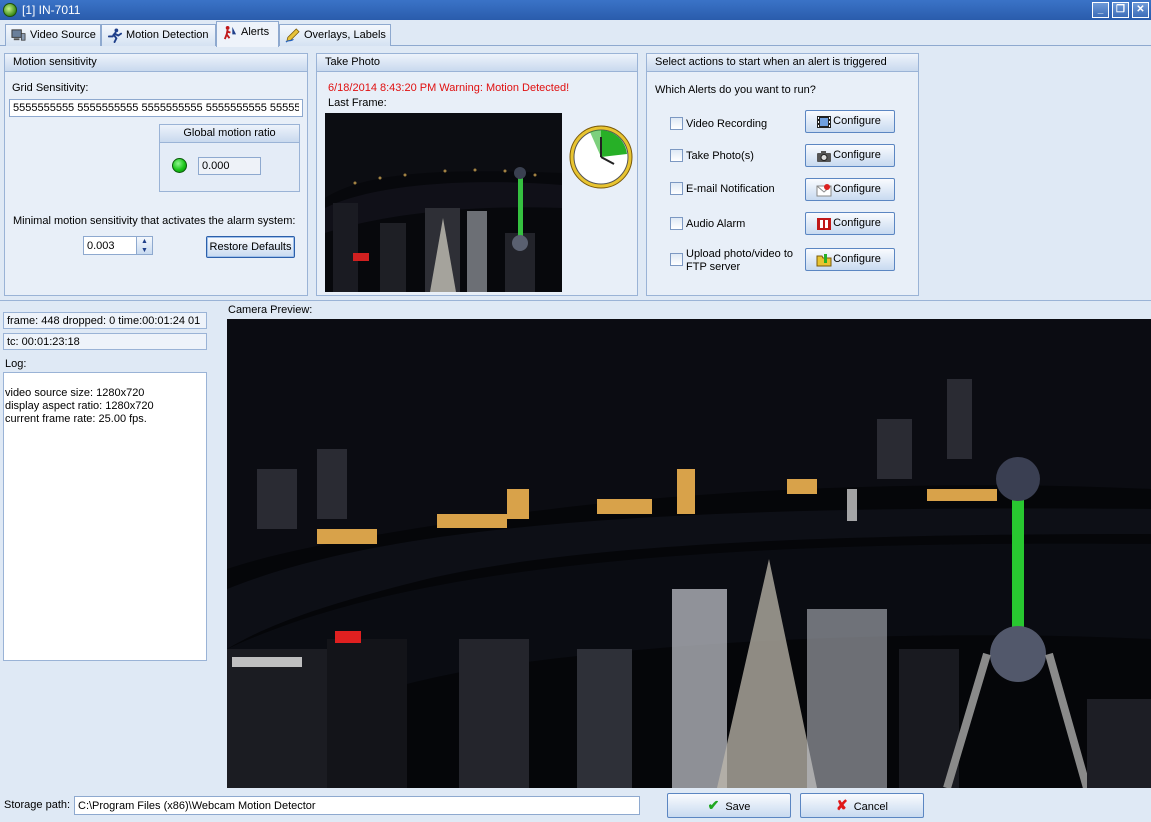  Describe the element at coordinates (270, 310) in the screenshot. I see `camera-preview-label: Camera Preview:` at that location.